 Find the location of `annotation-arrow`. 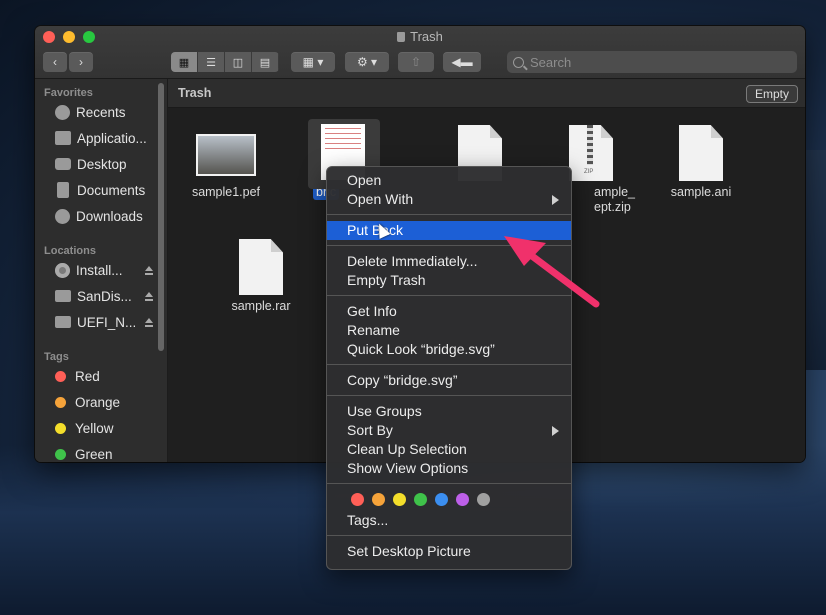

annotation-arrow is located at coordinates (552, 272).